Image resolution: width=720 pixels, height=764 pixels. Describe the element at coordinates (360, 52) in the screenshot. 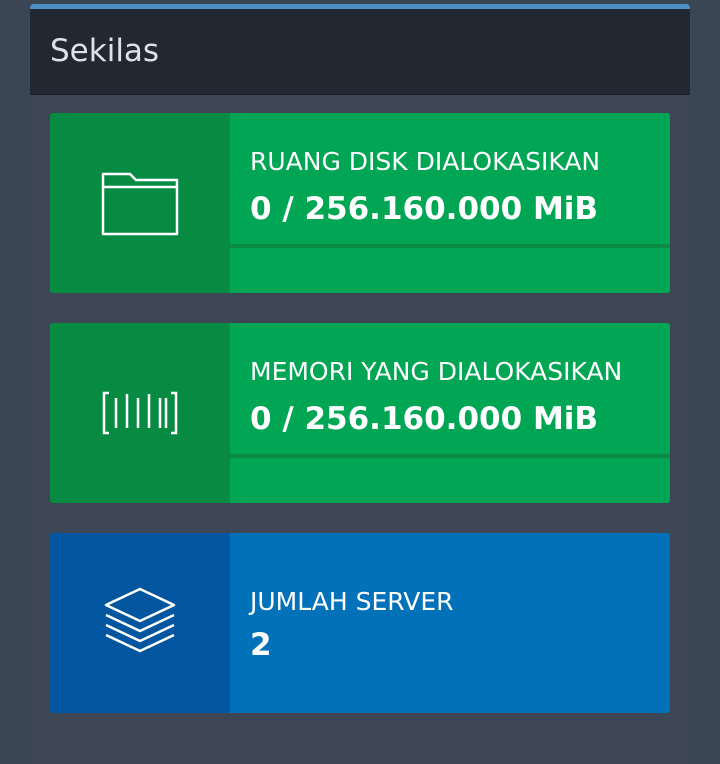

I see `panel-header: Sekilas` at that location.